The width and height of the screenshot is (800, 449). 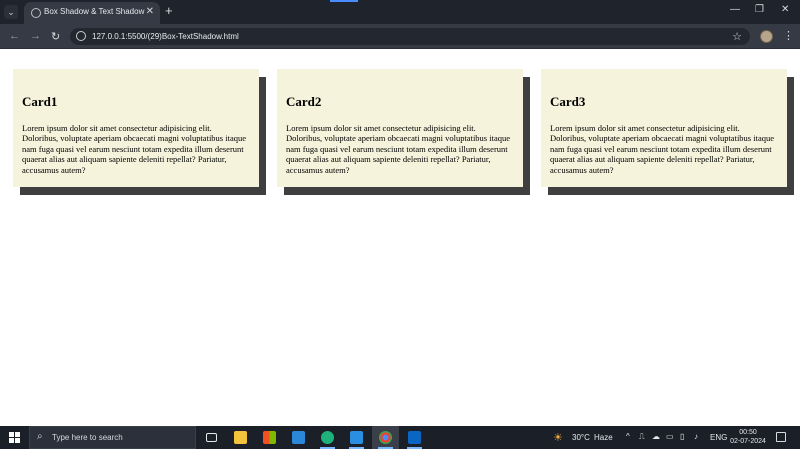 I want to click on url-text: 127.0.0.1:5500/(29)Box-TextShadow.html, so click(x=165, y=36).